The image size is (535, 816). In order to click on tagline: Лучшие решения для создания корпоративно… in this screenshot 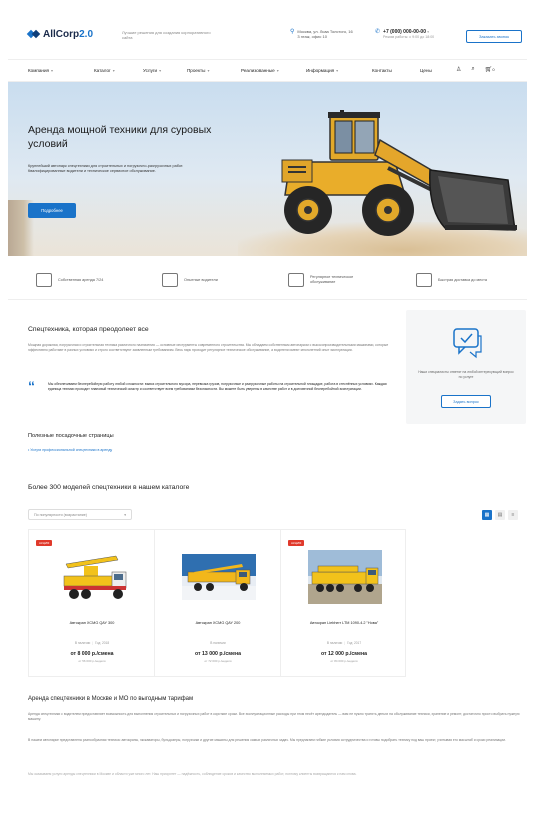, I will do `click(166, 35)`.